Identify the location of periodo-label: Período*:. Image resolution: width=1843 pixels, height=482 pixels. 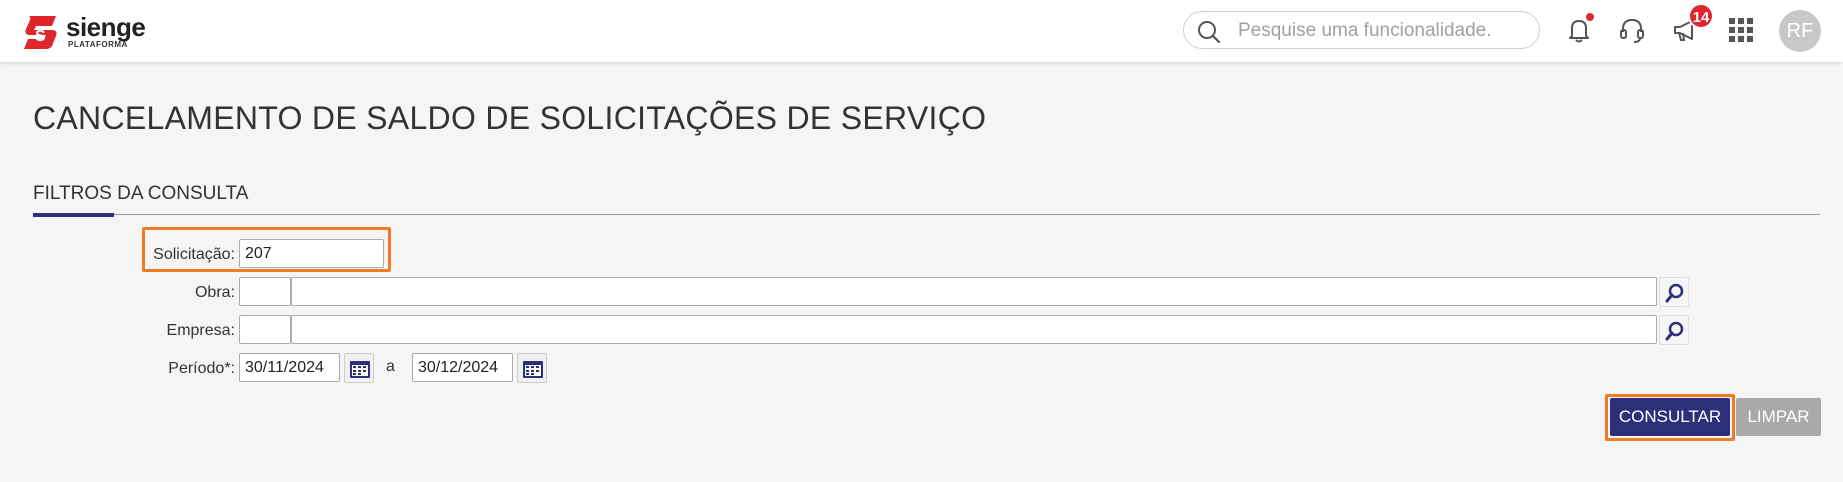
(201, 368).